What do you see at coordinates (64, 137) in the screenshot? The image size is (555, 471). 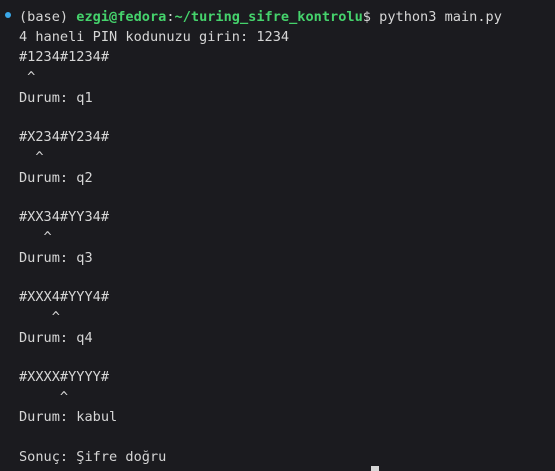 I see `output-line-tape-2: #X234#Y234#` at bounding box center [64, 137].